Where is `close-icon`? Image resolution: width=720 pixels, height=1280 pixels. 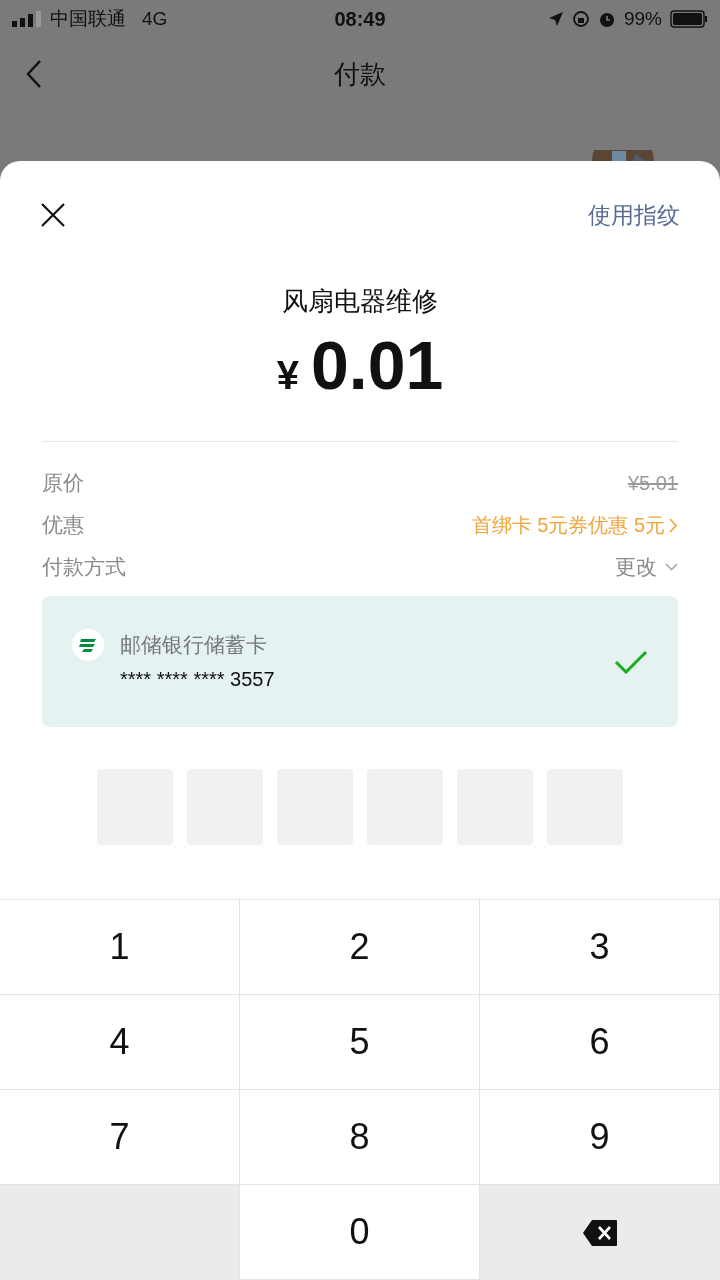
close-icon is located at coordinates (53, 215).